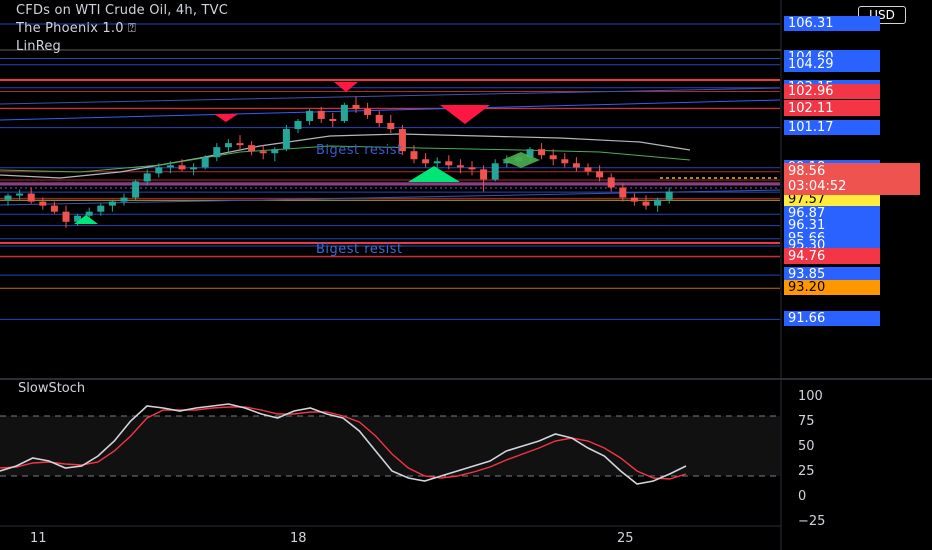 The height and width of the screenshot is (550, 932). What do you see at coordinates (390, 96) in the screenshot?
I see `linreg-upper` at bounding box center [390, 96].